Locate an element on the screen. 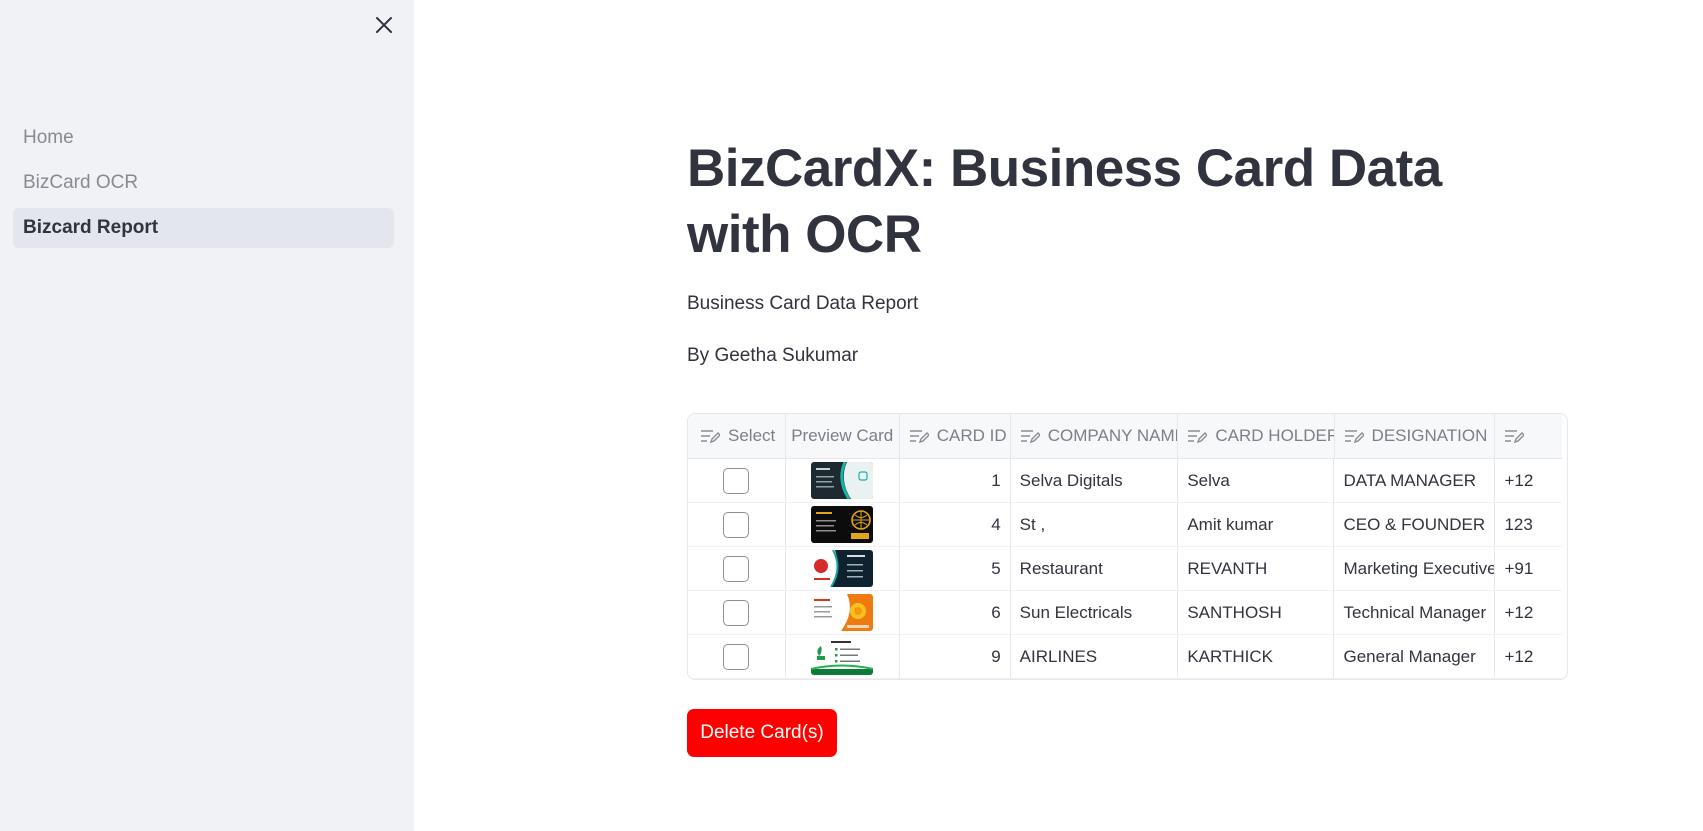 The height and width of the screenshot is (831, 1703). company-name-cell: Selva Digitals is located at coordinates (1095, 480).